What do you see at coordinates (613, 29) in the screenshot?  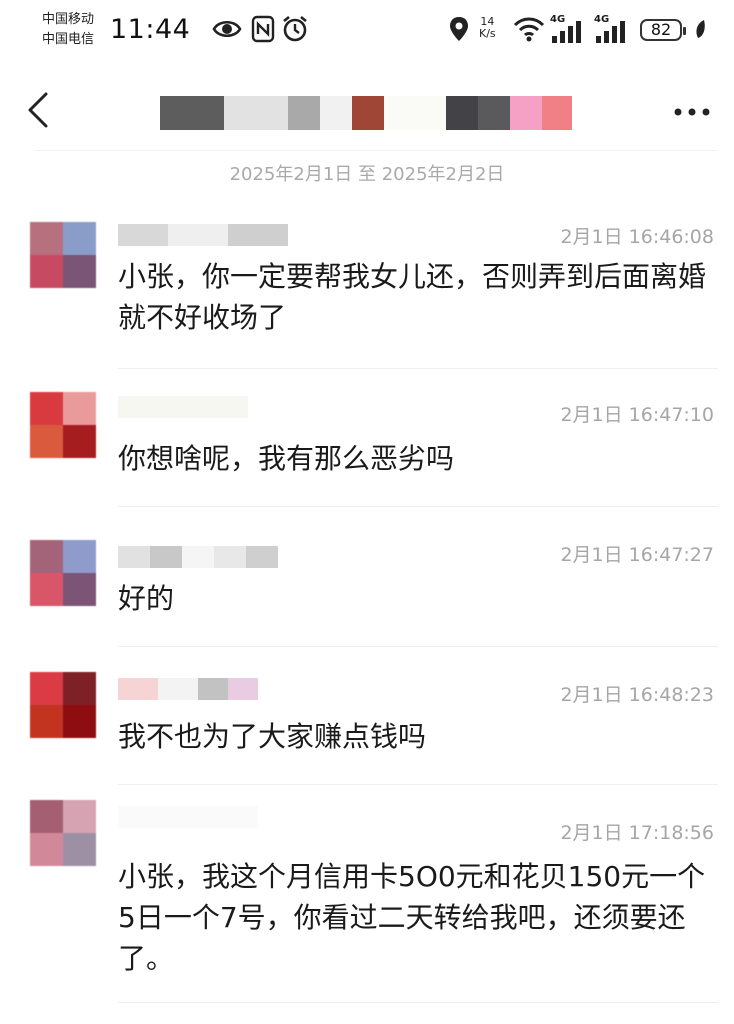 I see `signal-icon-2: 4G` at bounding box center [613, 29].